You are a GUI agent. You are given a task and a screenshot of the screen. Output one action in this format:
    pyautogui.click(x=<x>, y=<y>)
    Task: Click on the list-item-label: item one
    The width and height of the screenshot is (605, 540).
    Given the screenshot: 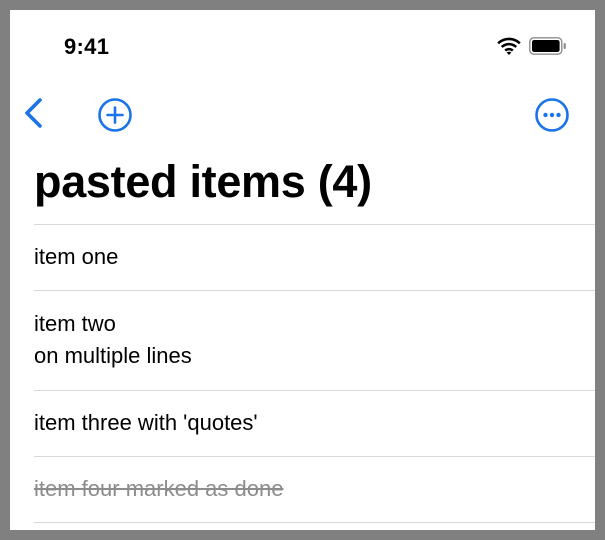 What is the action you would take?
    pyautogui.click(x=76, y=256)
    